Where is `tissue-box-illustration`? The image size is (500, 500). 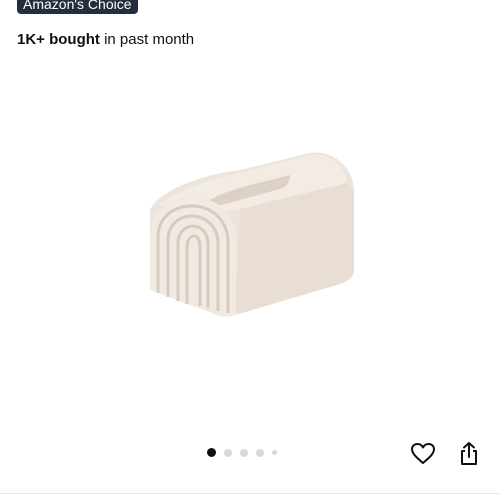
tissue-box-illustration is located at coordinates (252, 234).